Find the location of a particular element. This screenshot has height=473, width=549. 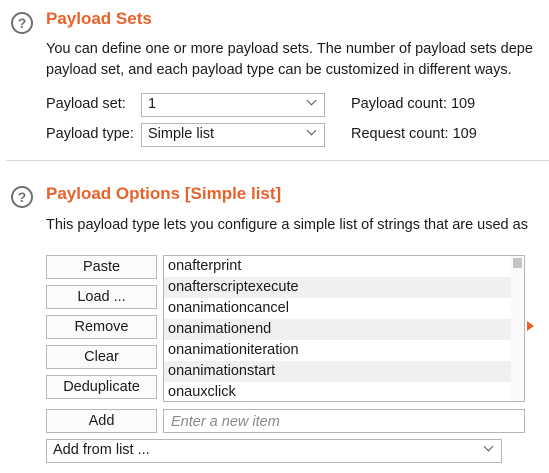

payload-type-select: Simple list is located at coordinates (233, 135).